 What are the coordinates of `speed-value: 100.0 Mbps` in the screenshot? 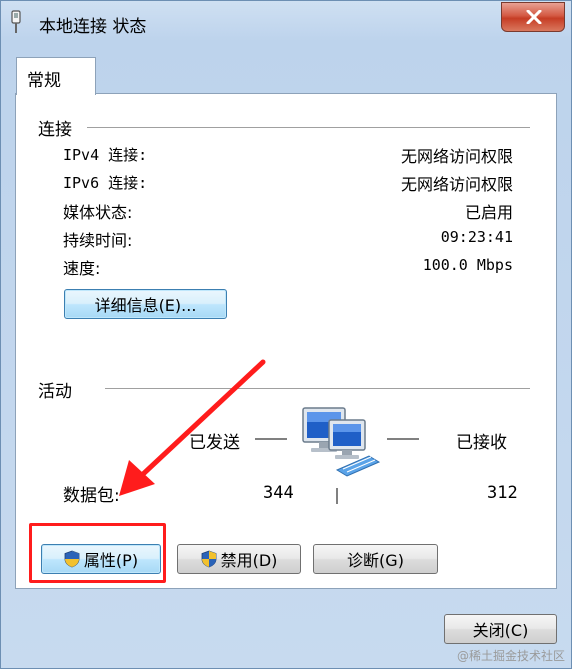 It's located at (467, 265).